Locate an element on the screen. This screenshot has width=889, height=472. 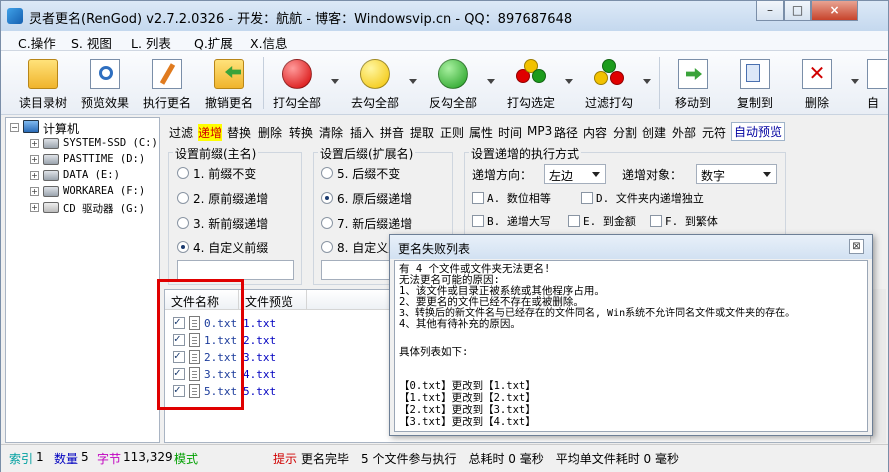
target-select: 数字 is located at coordinates (736, 174).